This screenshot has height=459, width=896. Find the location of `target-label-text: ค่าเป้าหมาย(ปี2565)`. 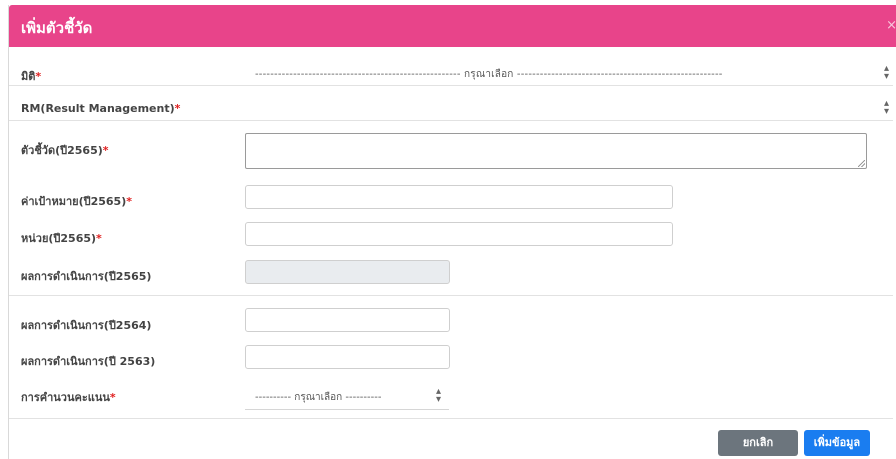

target-label-text: ค่าเป้าหมาย(ปี2565) is located at coordinates (74, 201).